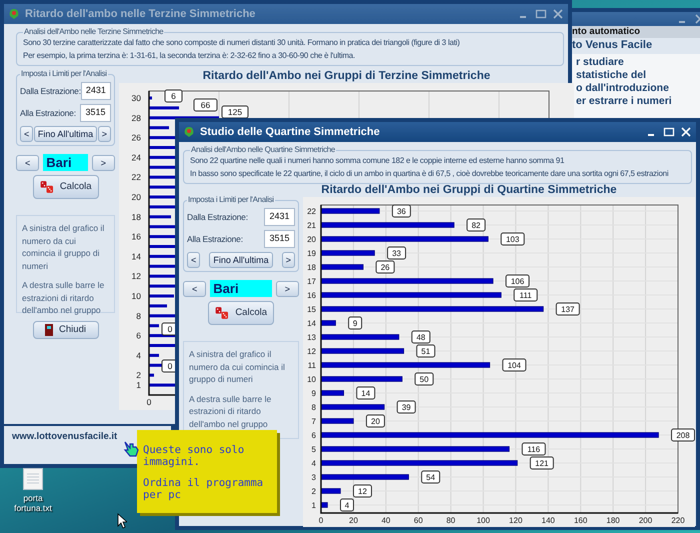 The height and width of the screenshot is (533, 700). I want to click on data-label: 137, so click(568, 309).